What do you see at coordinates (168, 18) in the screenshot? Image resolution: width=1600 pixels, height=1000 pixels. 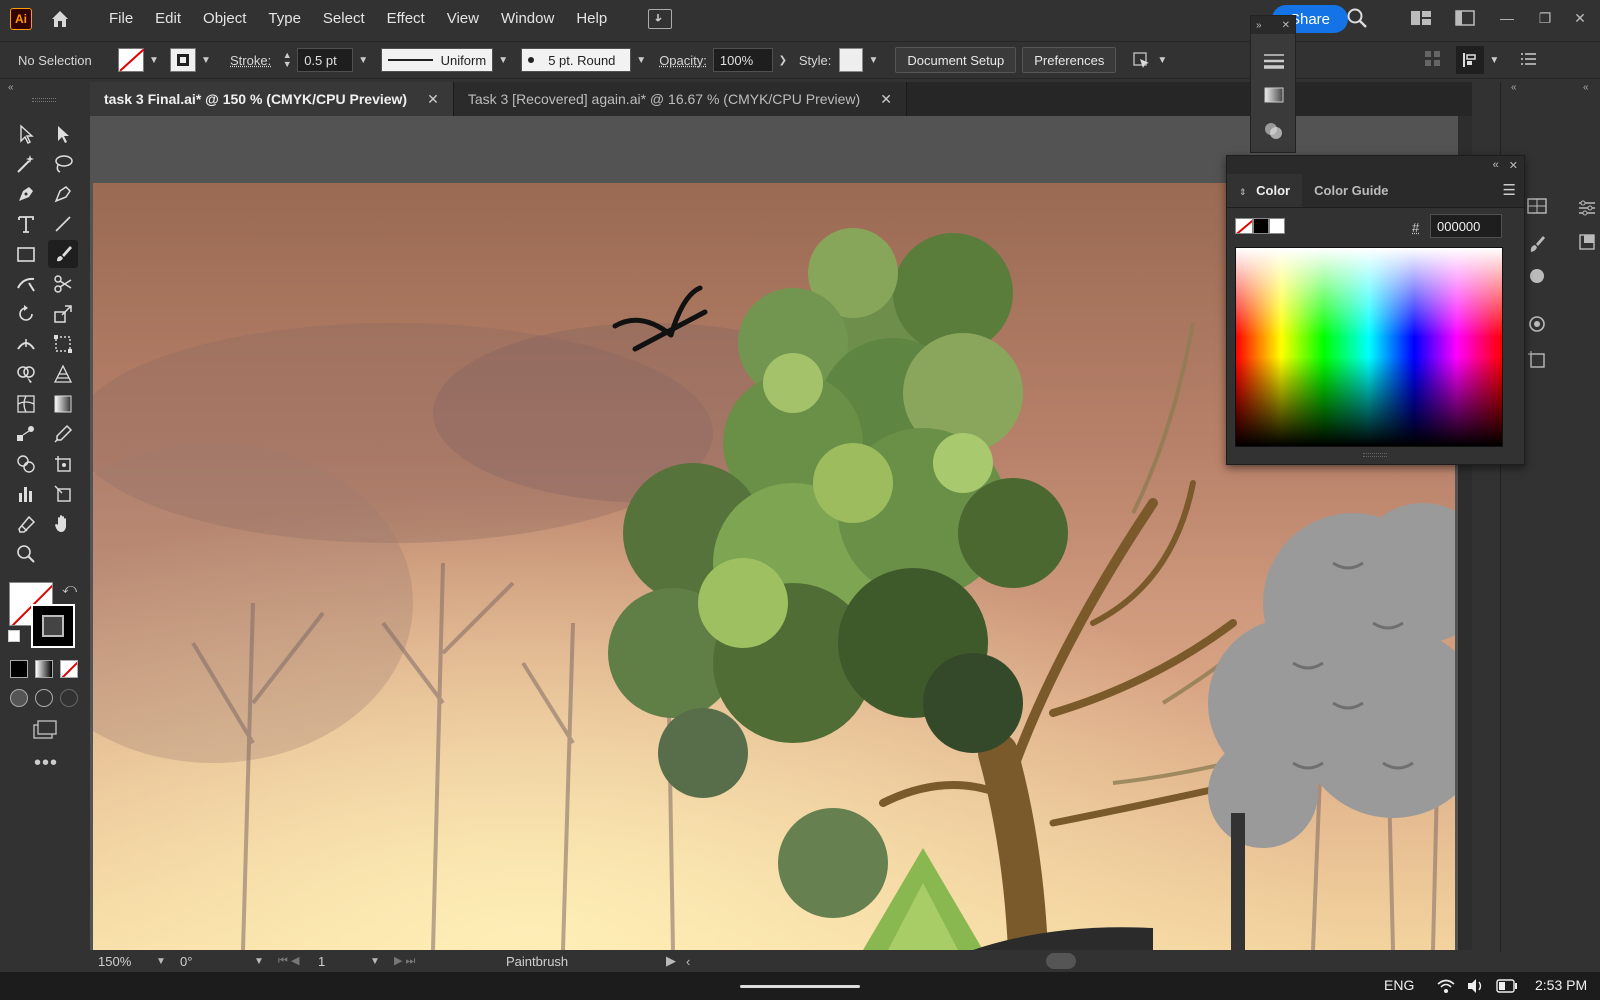 I see `menu-edit: Edit` at bounding box center [168, 18].